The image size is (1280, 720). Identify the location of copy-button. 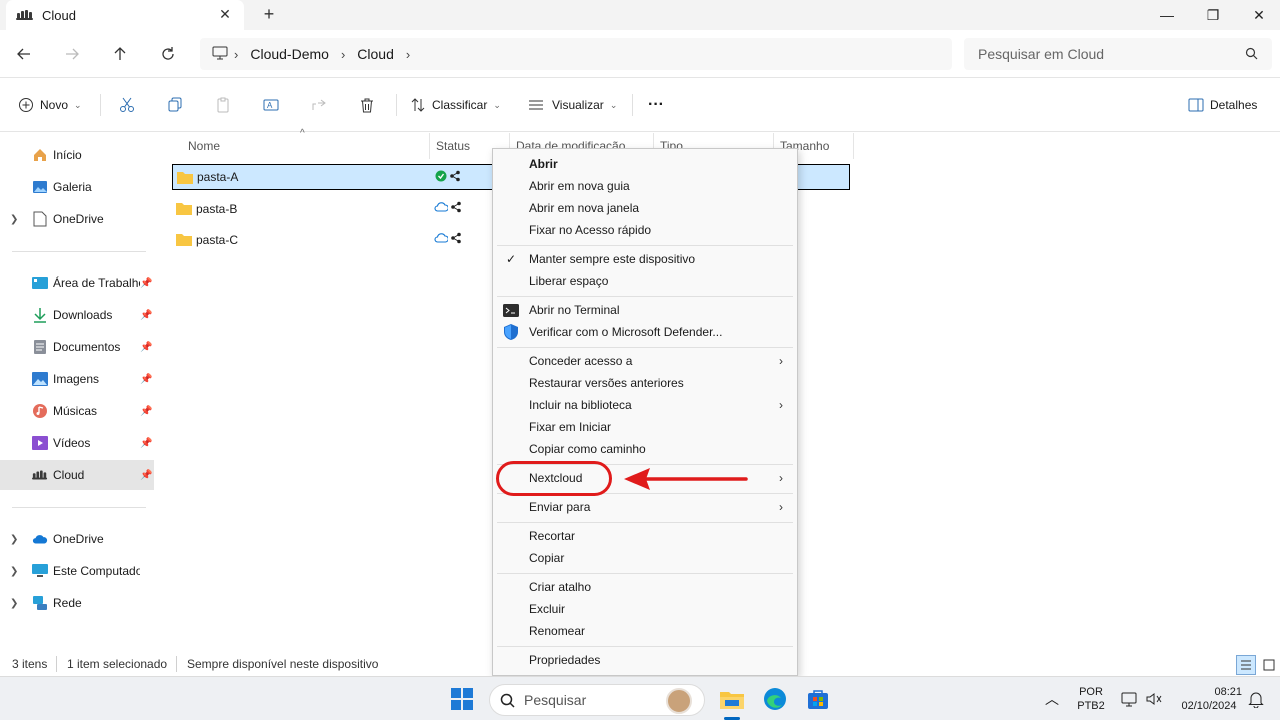
(175, 105).